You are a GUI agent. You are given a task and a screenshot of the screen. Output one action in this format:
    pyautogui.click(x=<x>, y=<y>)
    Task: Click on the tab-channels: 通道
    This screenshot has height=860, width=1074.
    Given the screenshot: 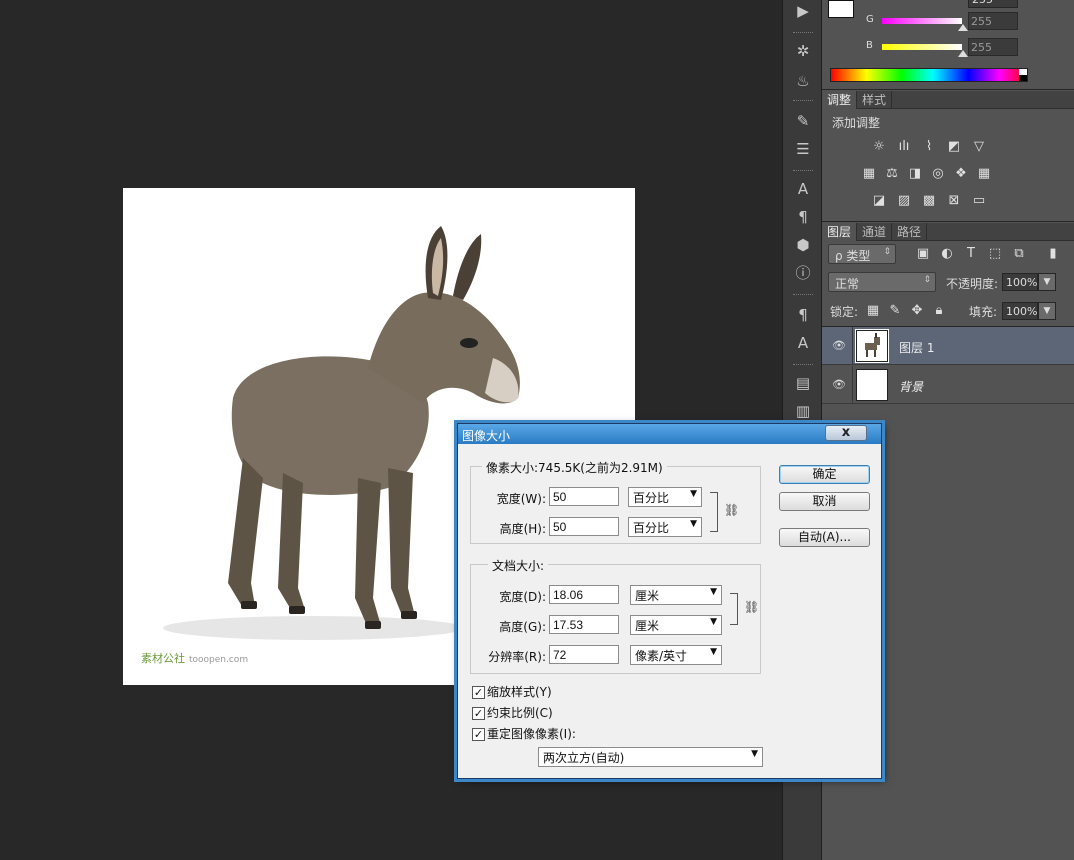 What is the action you would take?
    pyautogui.click(x=875, y=232)
    